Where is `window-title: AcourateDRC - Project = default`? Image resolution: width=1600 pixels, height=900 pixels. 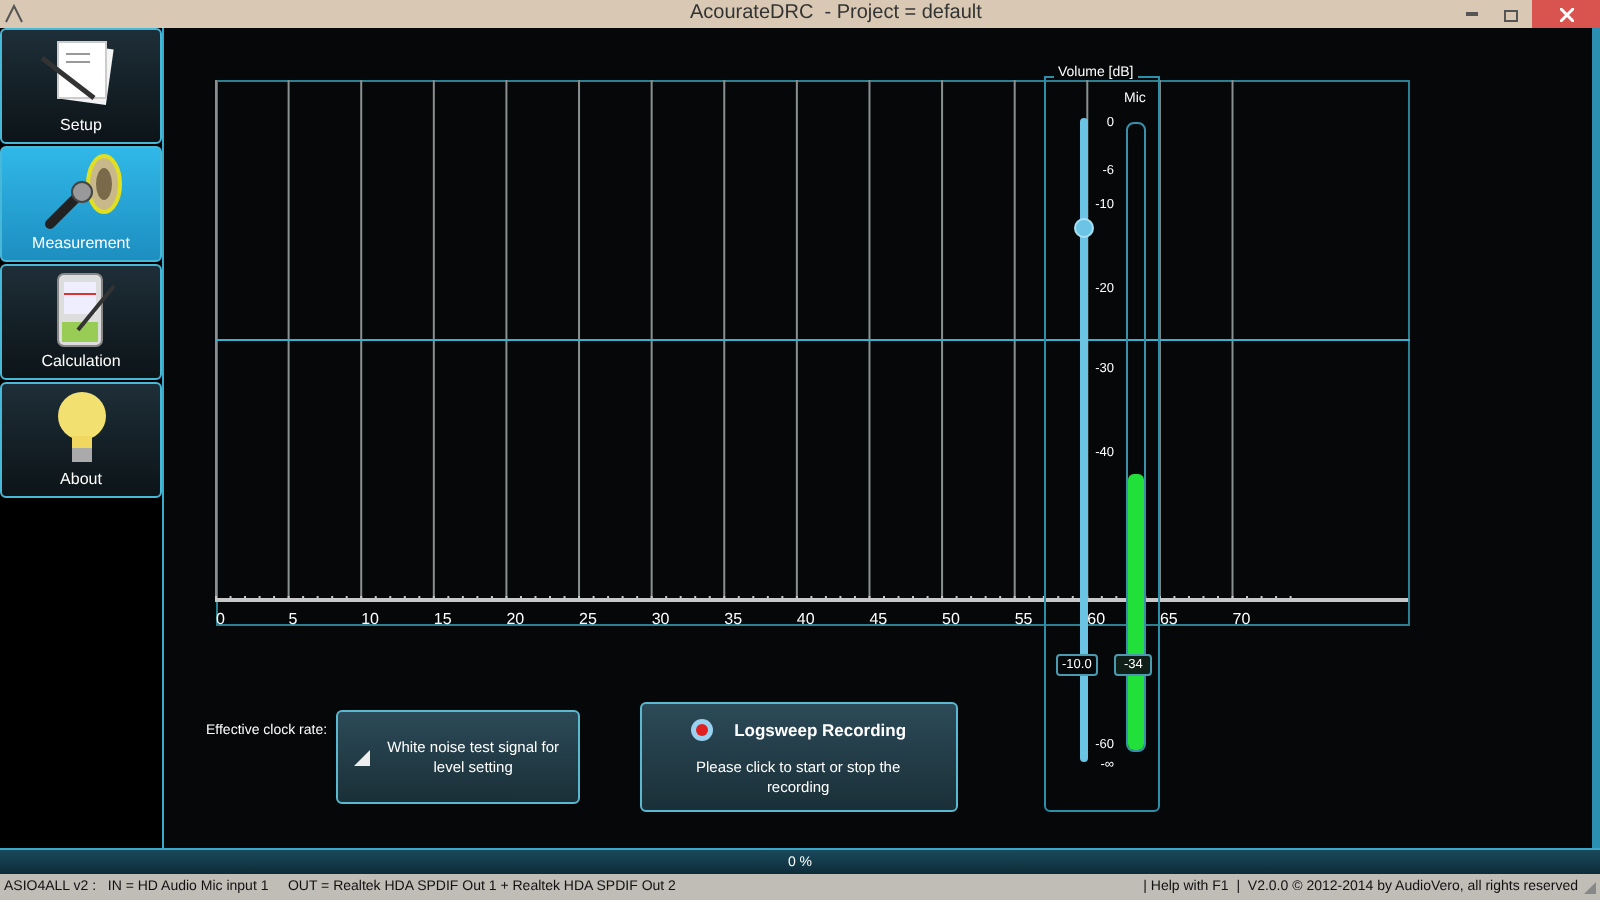
window-title: AcourateDRC - Project = default is located at coordinates (836, 14).